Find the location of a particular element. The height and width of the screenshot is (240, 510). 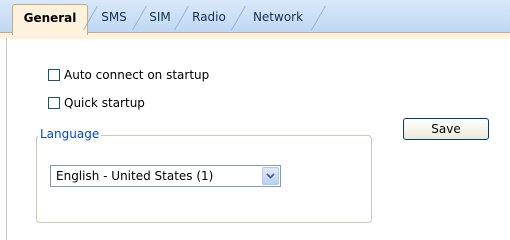

tab-radio: Radio is located at coordinates (209, 17).